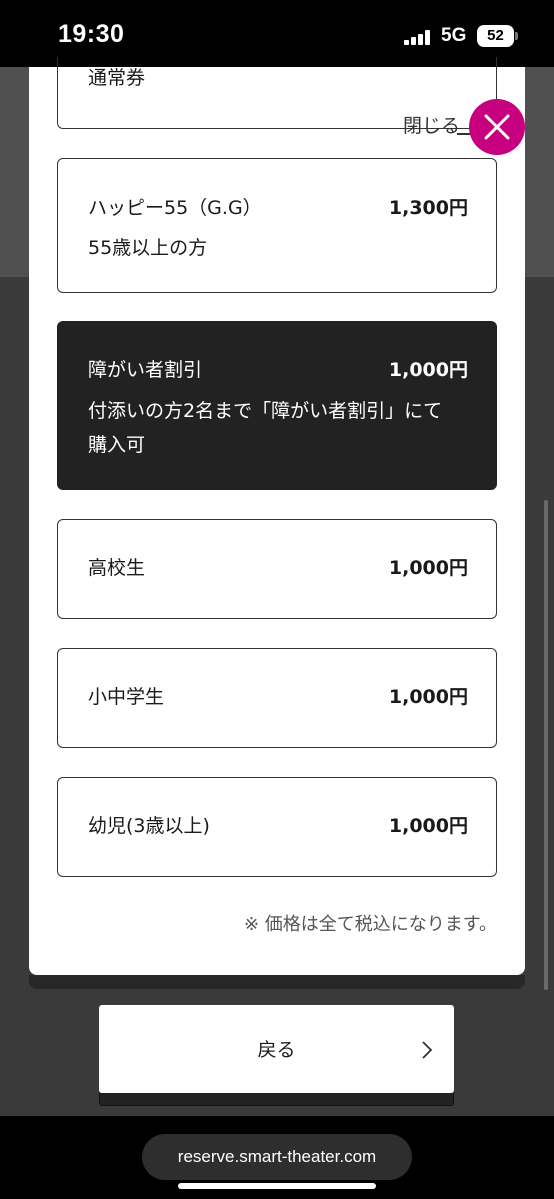  I want to click on back-button: 戻る, so click(276, 1049).